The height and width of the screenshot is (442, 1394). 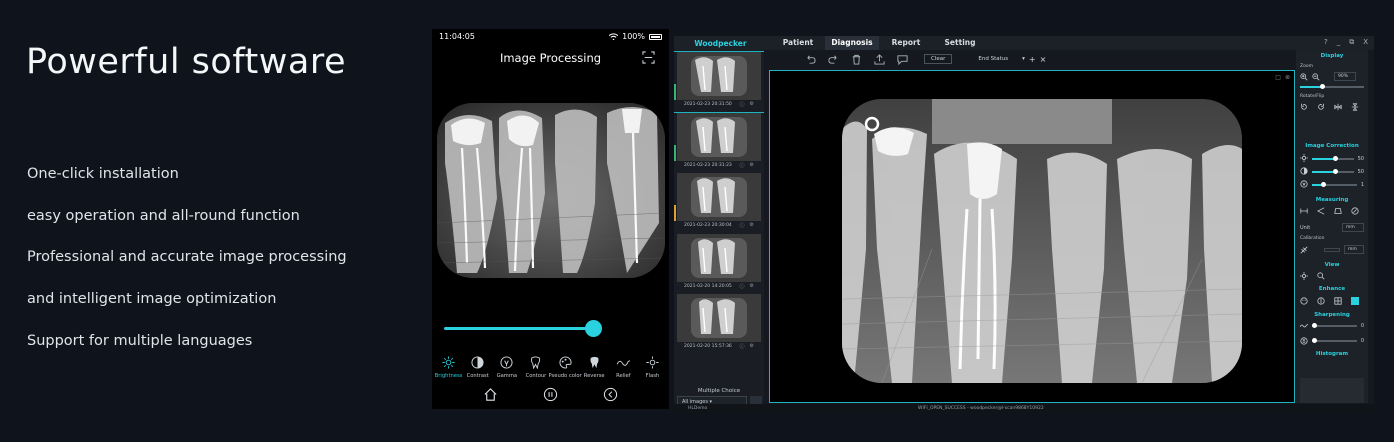 I want to click on tool-gamma: Gamma, so click(x=506, y=366).